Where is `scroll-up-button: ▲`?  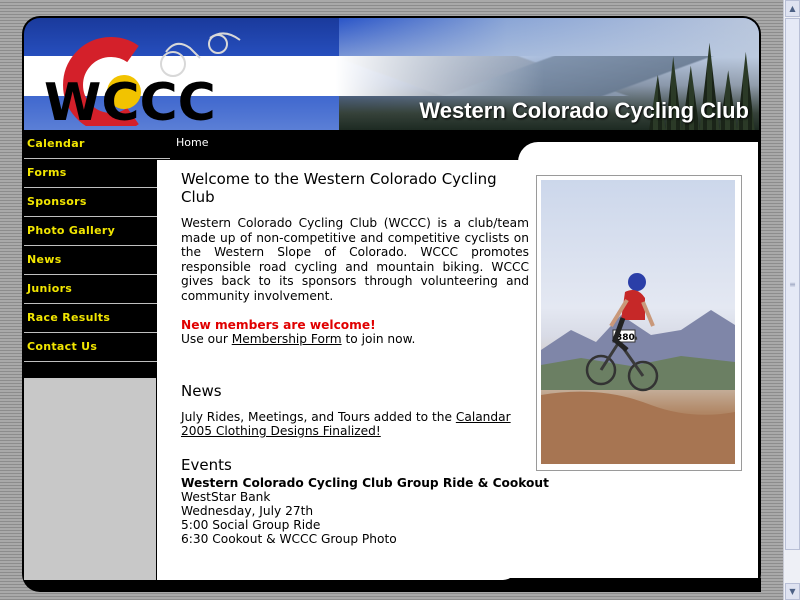 scroll-up-button: ▲ is located at coordinates (792, 8).